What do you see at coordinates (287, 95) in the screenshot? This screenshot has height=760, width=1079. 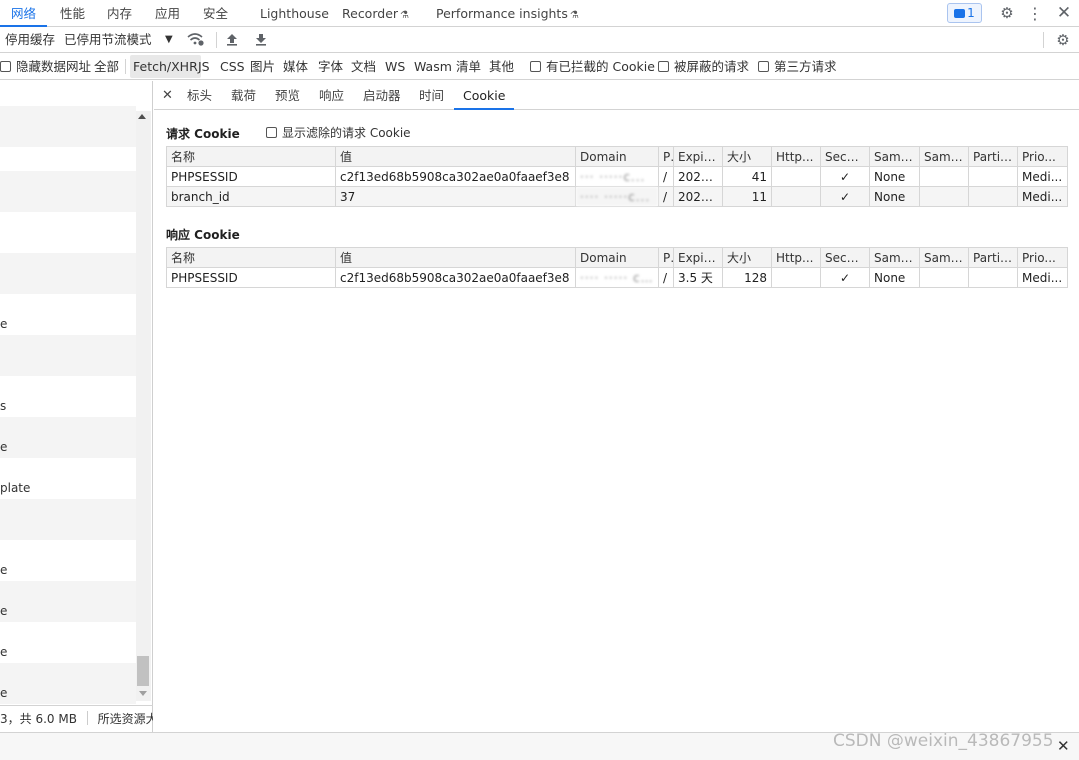 I see `tab-preview: 预览` at bounding box center [287, 95].